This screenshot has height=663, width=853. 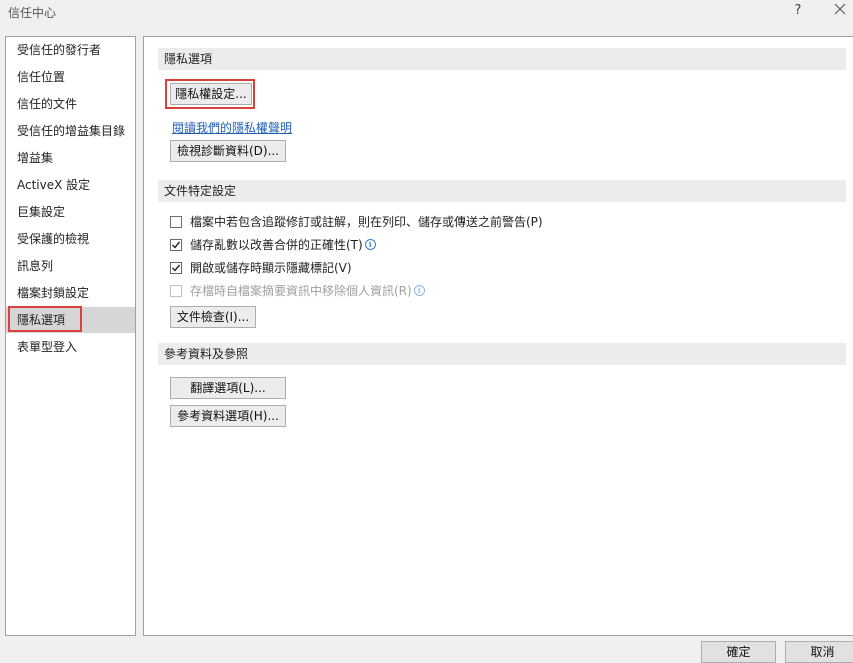 I want to click on sidebar-item-trusted-publishers: 受信任的發行者, so click(x=70, y=50).